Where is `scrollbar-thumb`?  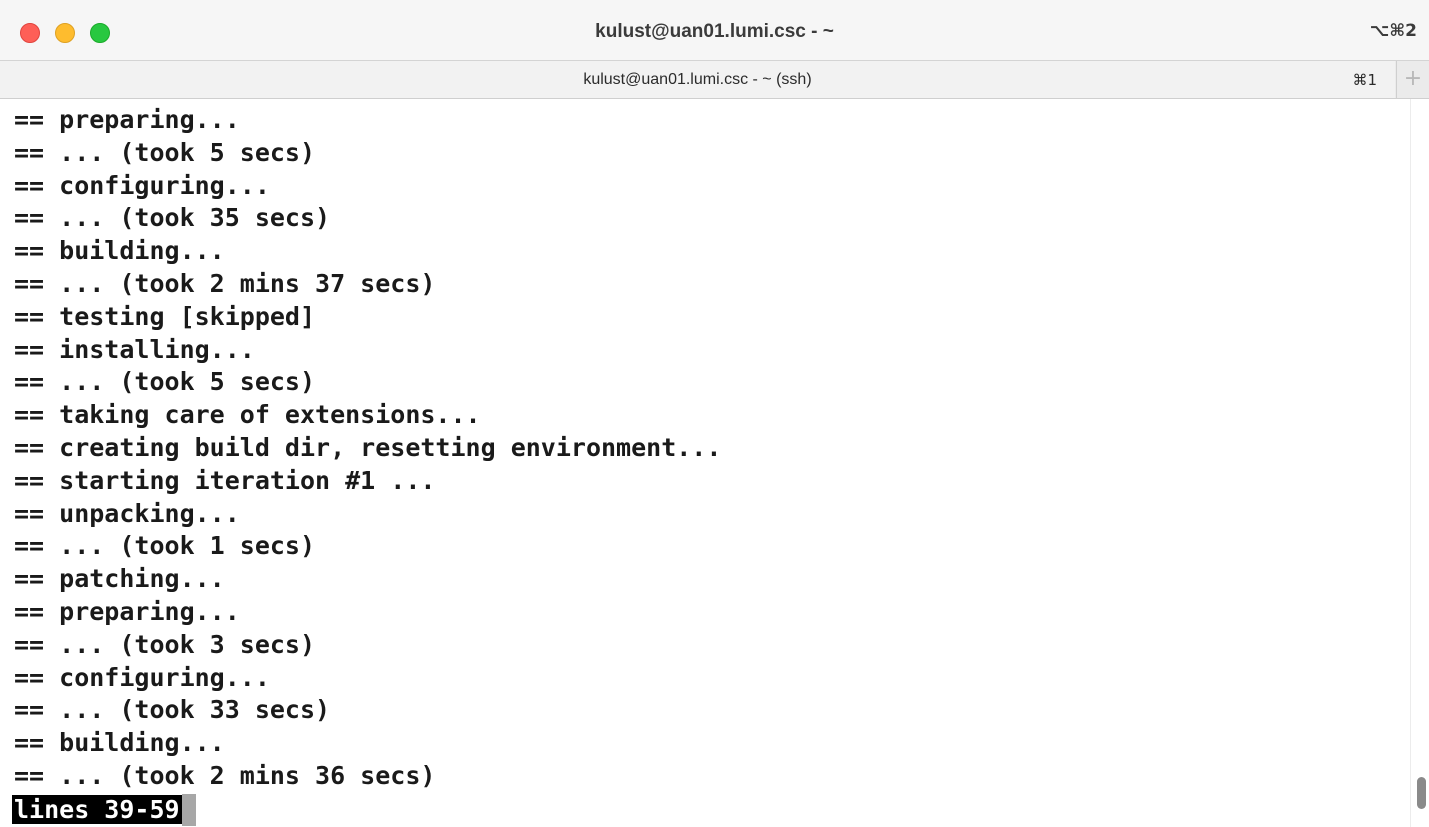 scrollbar-thumb is located at coordinates (1421, 793).